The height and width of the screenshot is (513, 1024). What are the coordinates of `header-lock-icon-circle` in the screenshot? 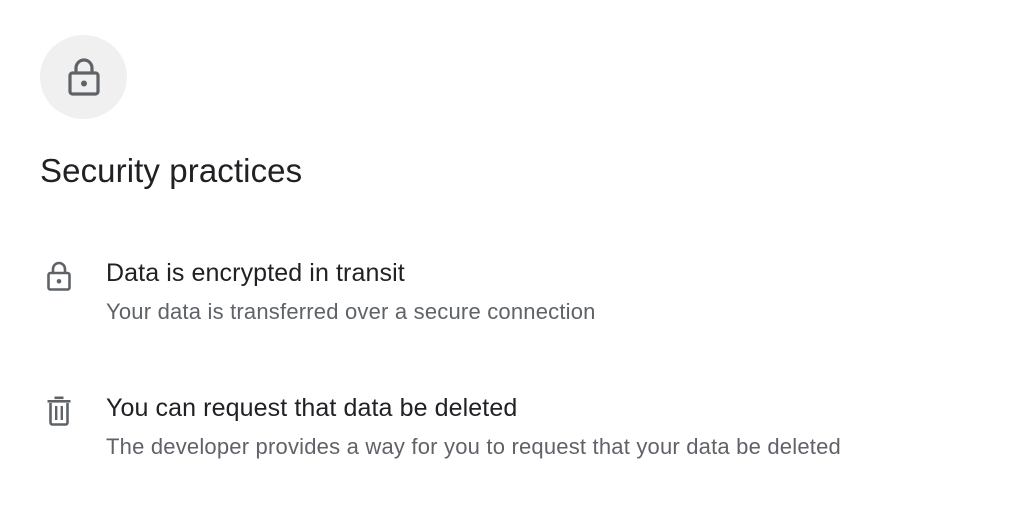 It's located at (83, 77).